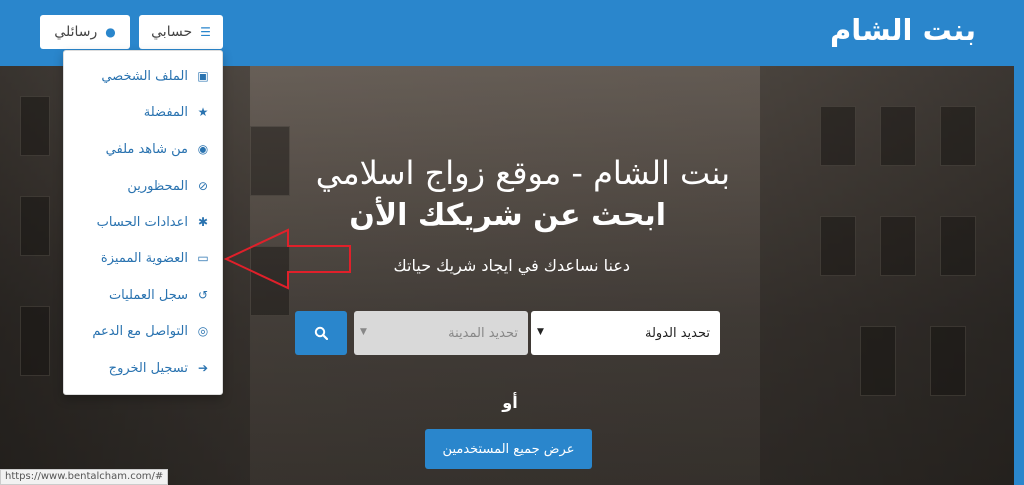  What do you see at coordinates (1019, 275) in the screenshot?
I see `page-edge-strip` at bounding box center [1019, 275].